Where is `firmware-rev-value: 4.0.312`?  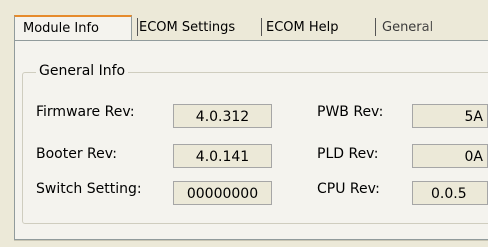 firmware-rev-value: 4.0.312 is located at coordinates (222, 116).